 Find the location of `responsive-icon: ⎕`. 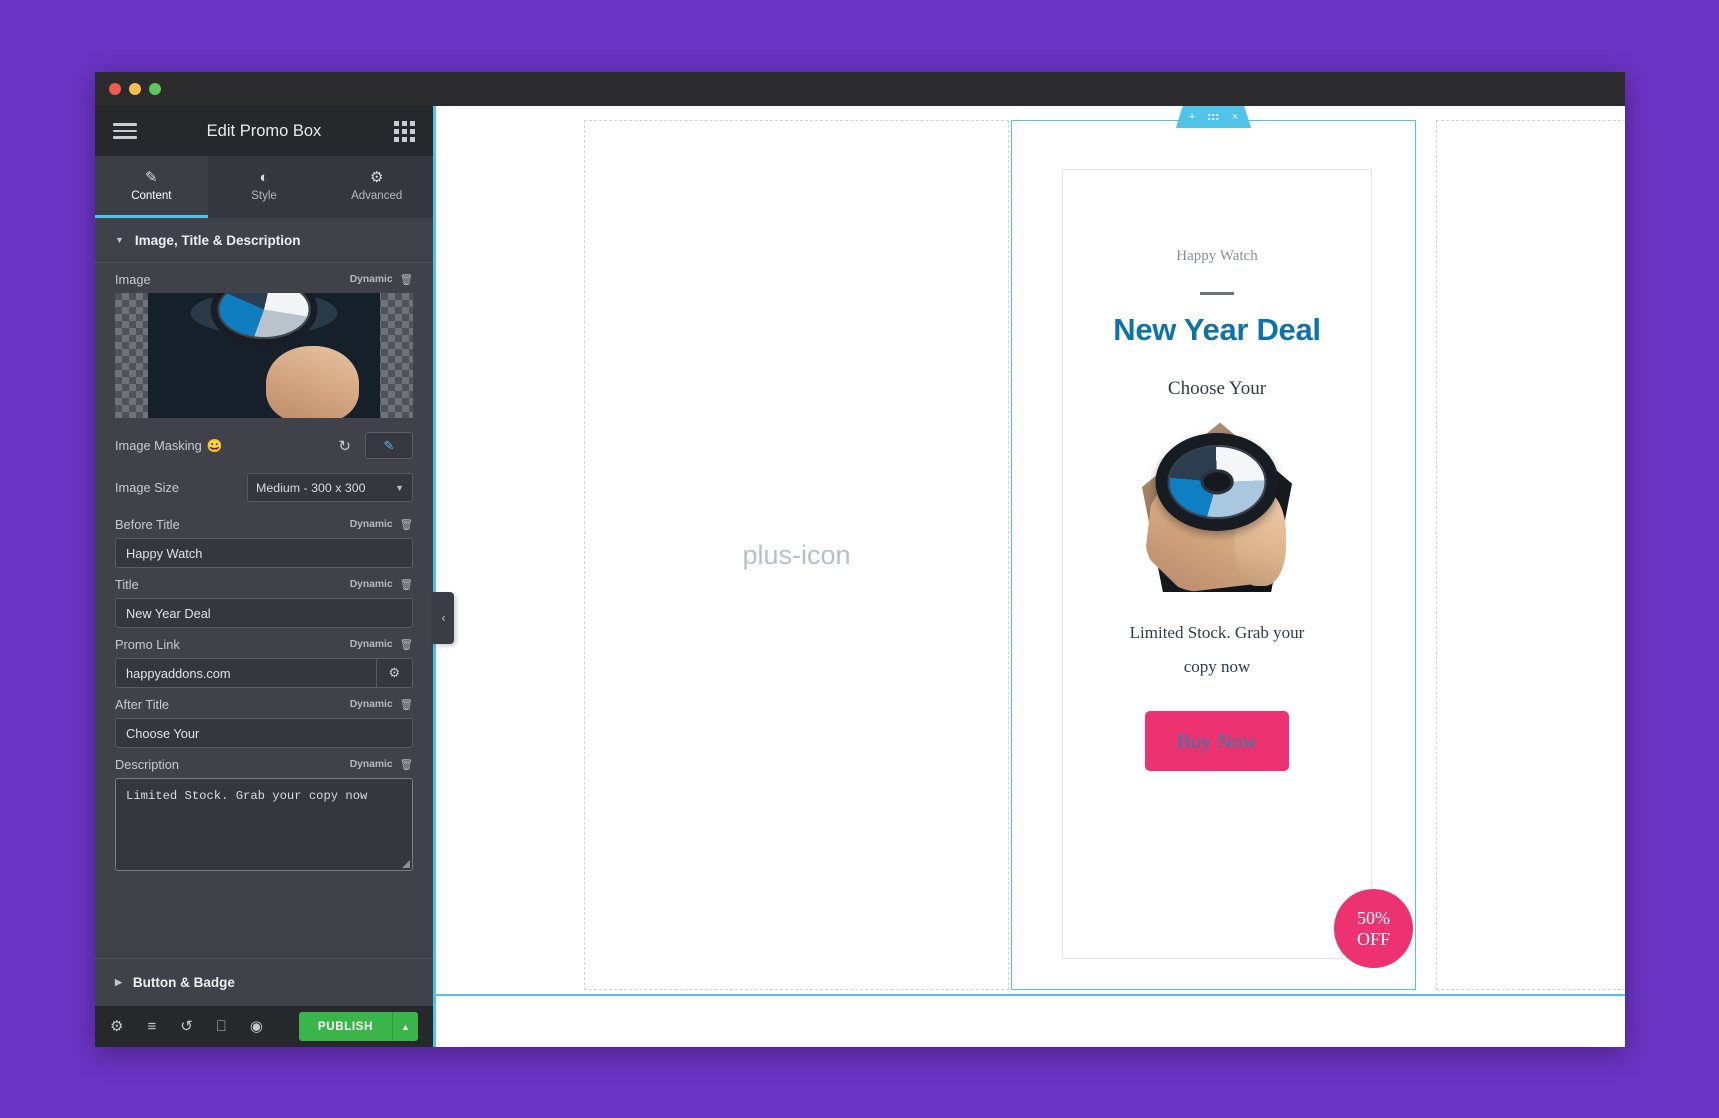

responsive-icon: ⎕ is located at coordinates (221, 1026).